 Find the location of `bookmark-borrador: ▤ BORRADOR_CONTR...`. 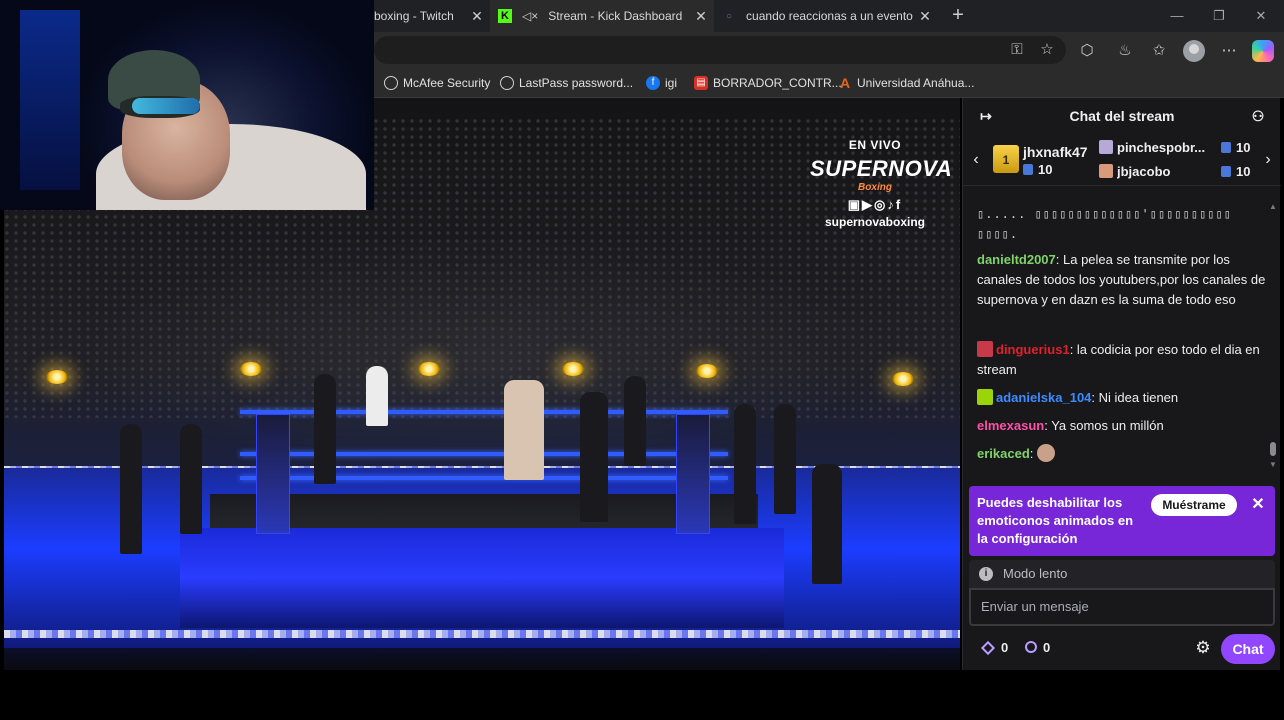

bookmark-borrador: ▤ BORRADOR_CONTR... is located at coordinates (768, 83).